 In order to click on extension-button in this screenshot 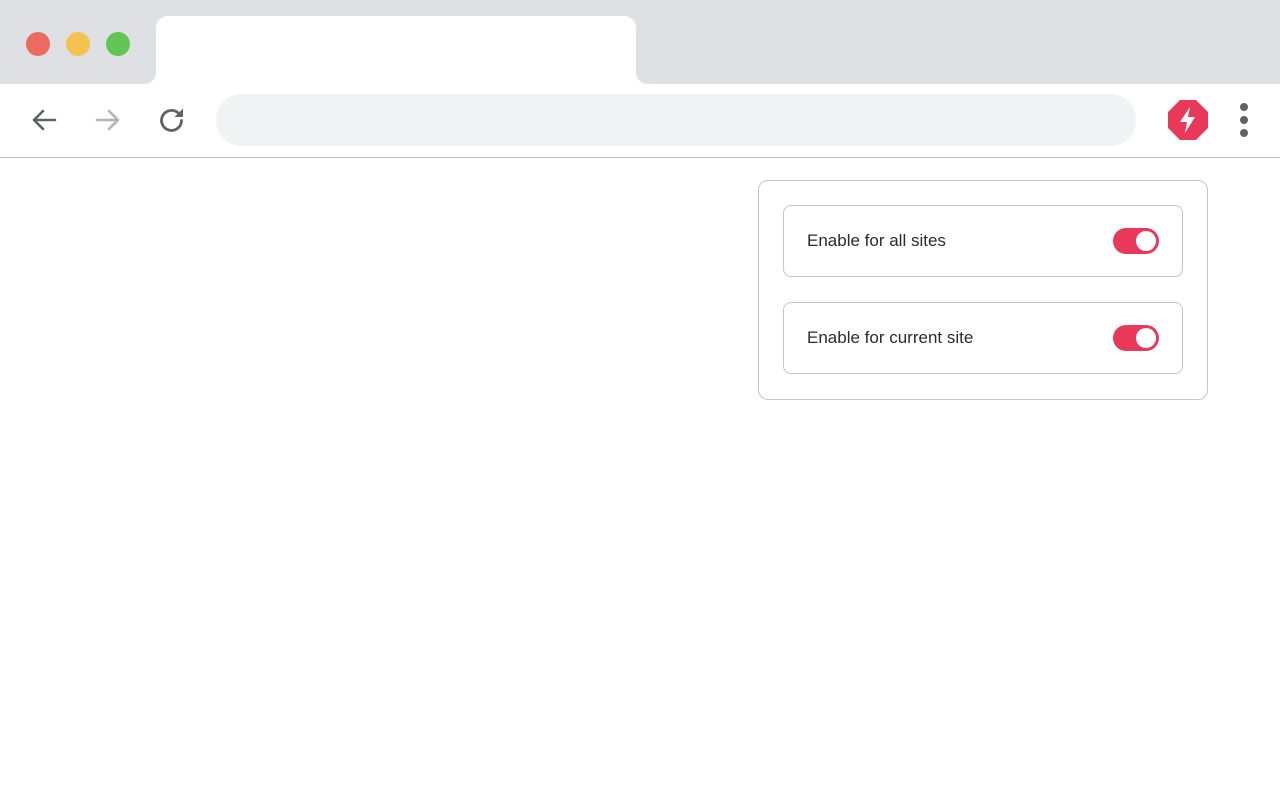, I will do `click(1188, 120)`.